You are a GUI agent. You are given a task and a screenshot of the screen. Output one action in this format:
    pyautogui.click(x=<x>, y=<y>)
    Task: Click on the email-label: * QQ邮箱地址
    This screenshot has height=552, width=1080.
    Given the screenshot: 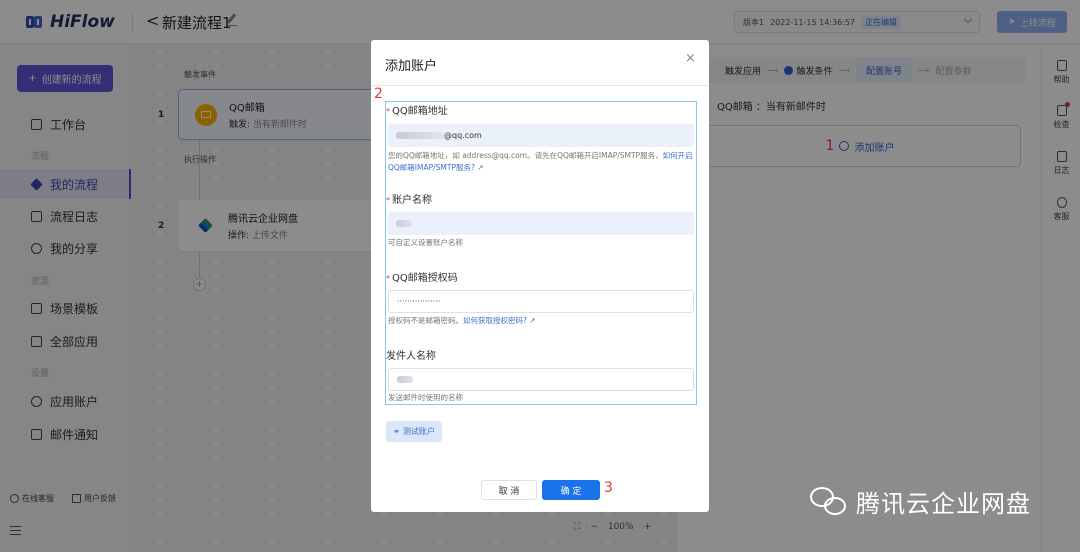 What is the action you would take?
    pyautogui.click(x=417, y=111)
    